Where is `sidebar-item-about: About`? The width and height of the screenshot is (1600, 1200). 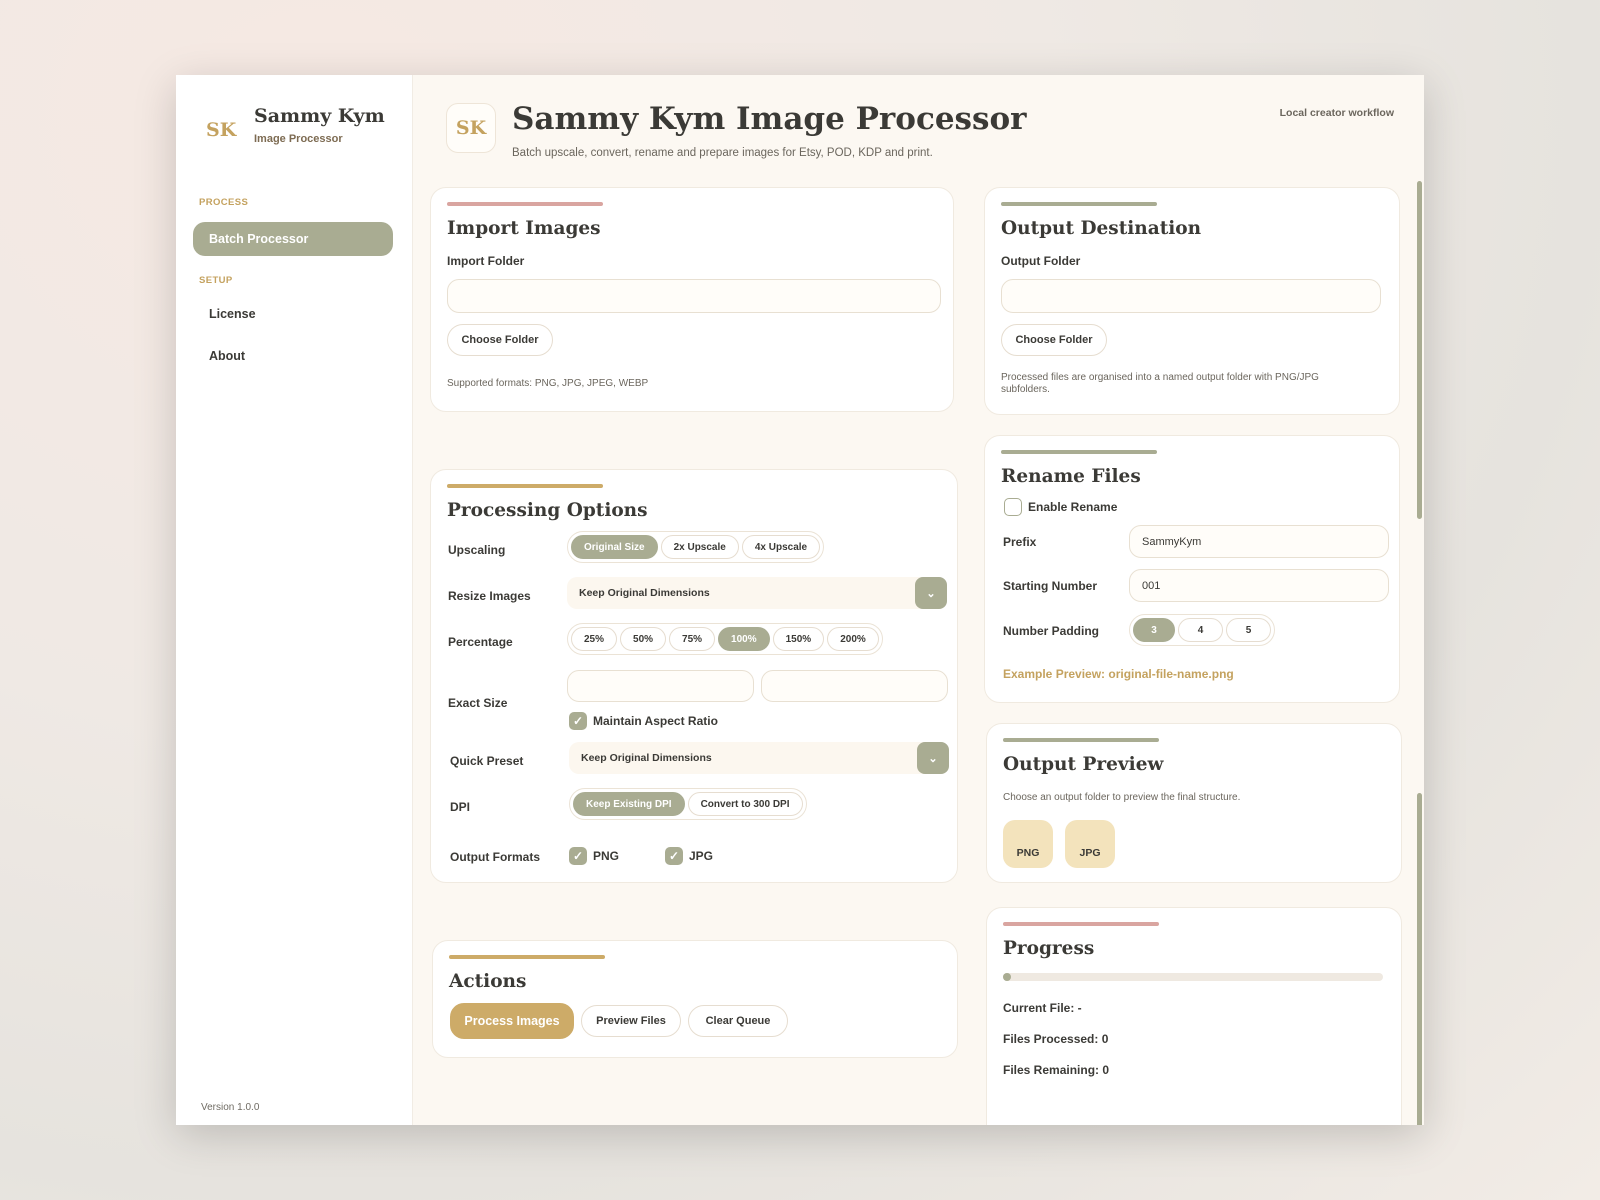
sidebar-item-about: About is located at coordinates (293, 356).